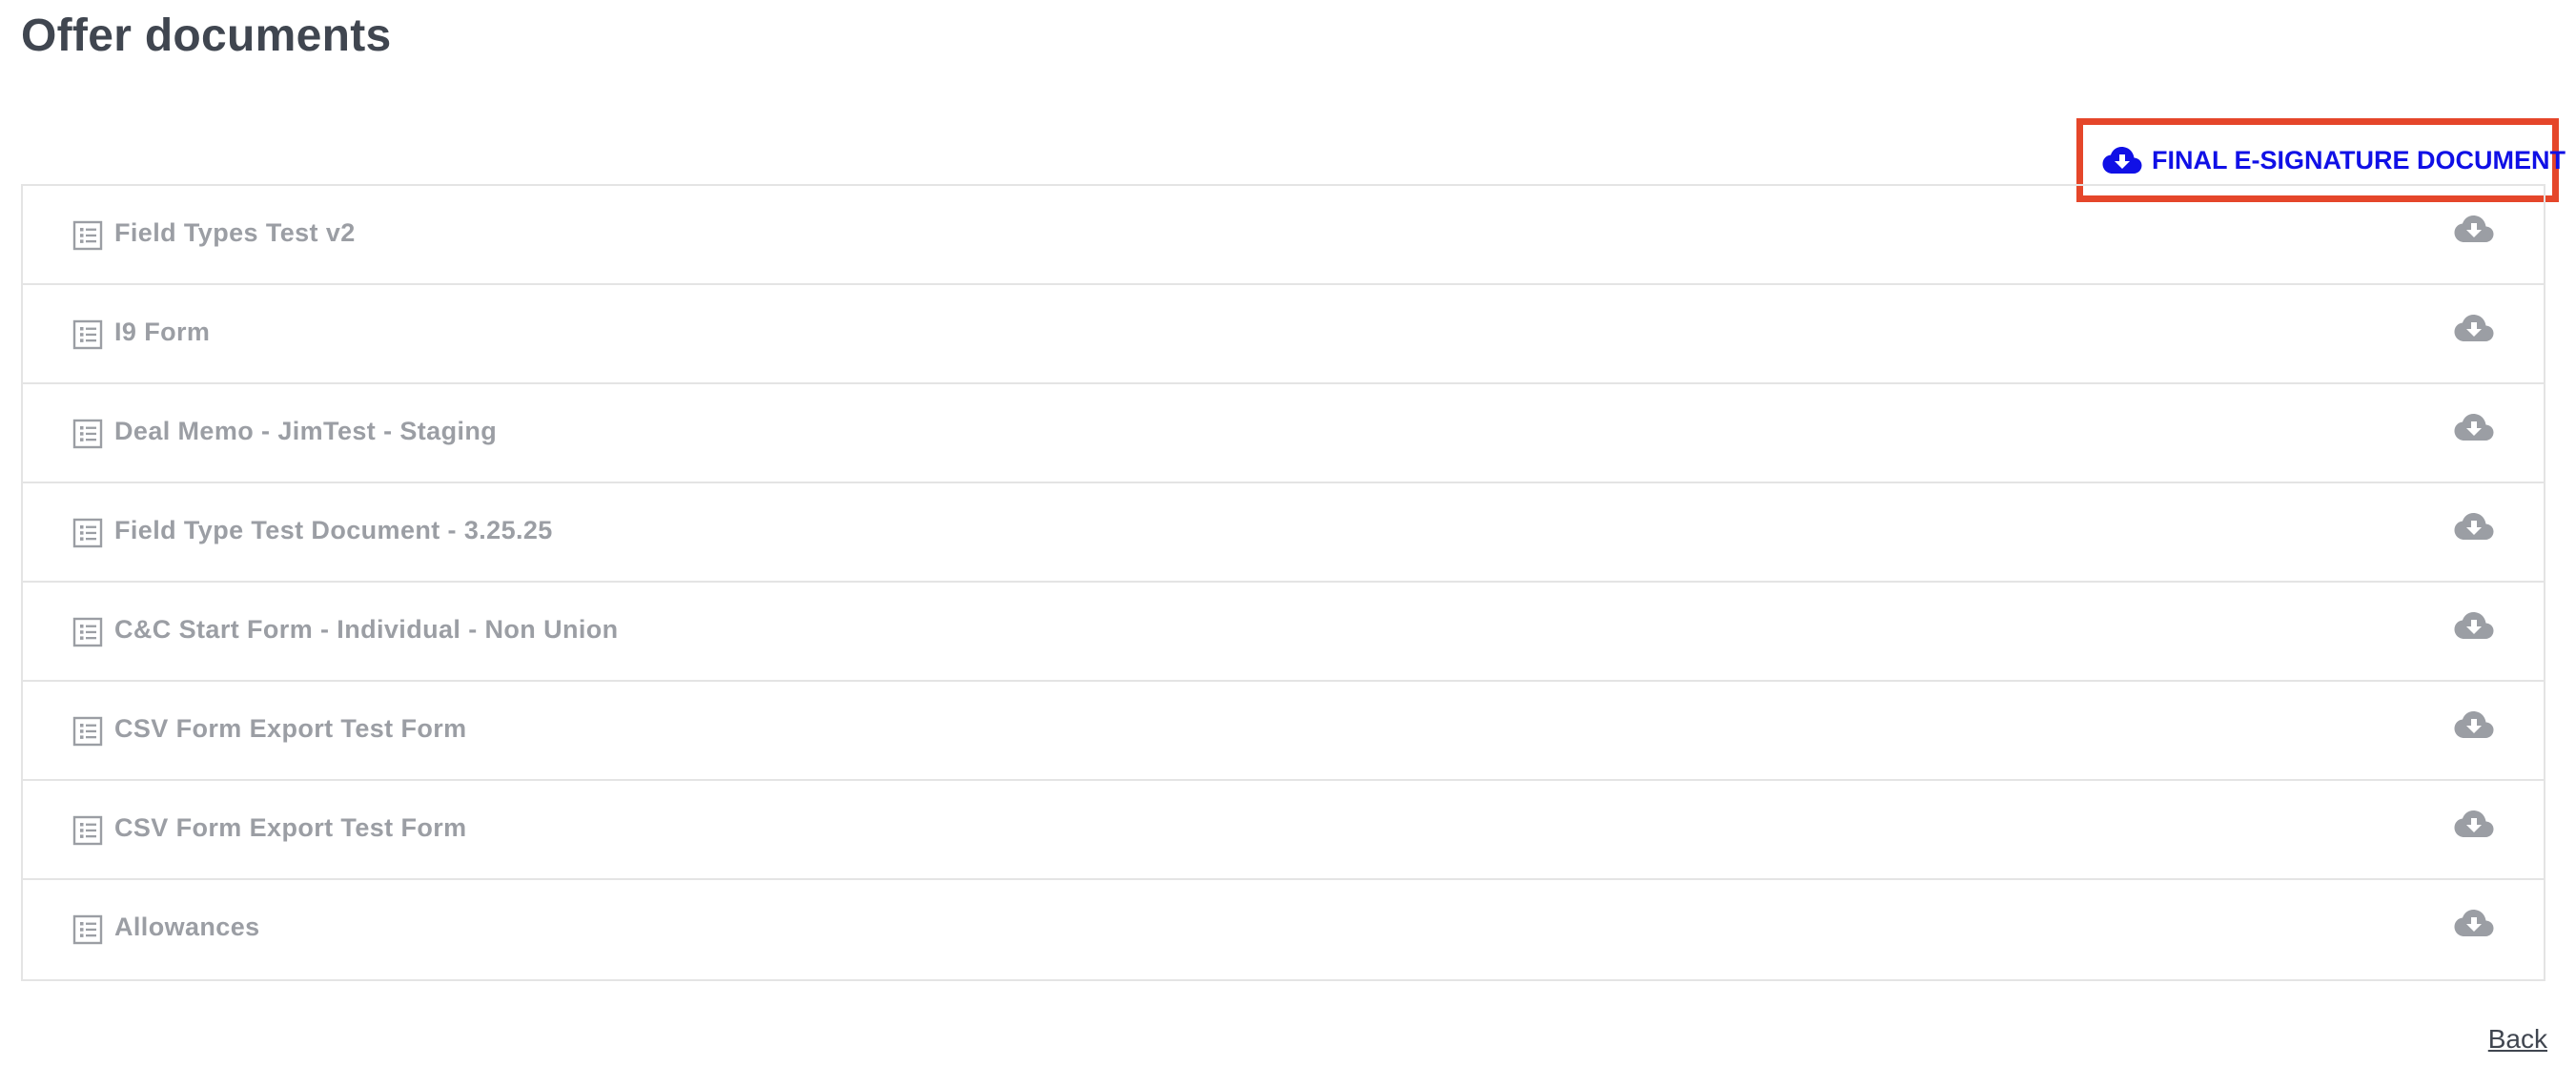 The width and height of the screenshot is (2576, 1087). I want to click on document-name: Allowances, so click(187, 927).